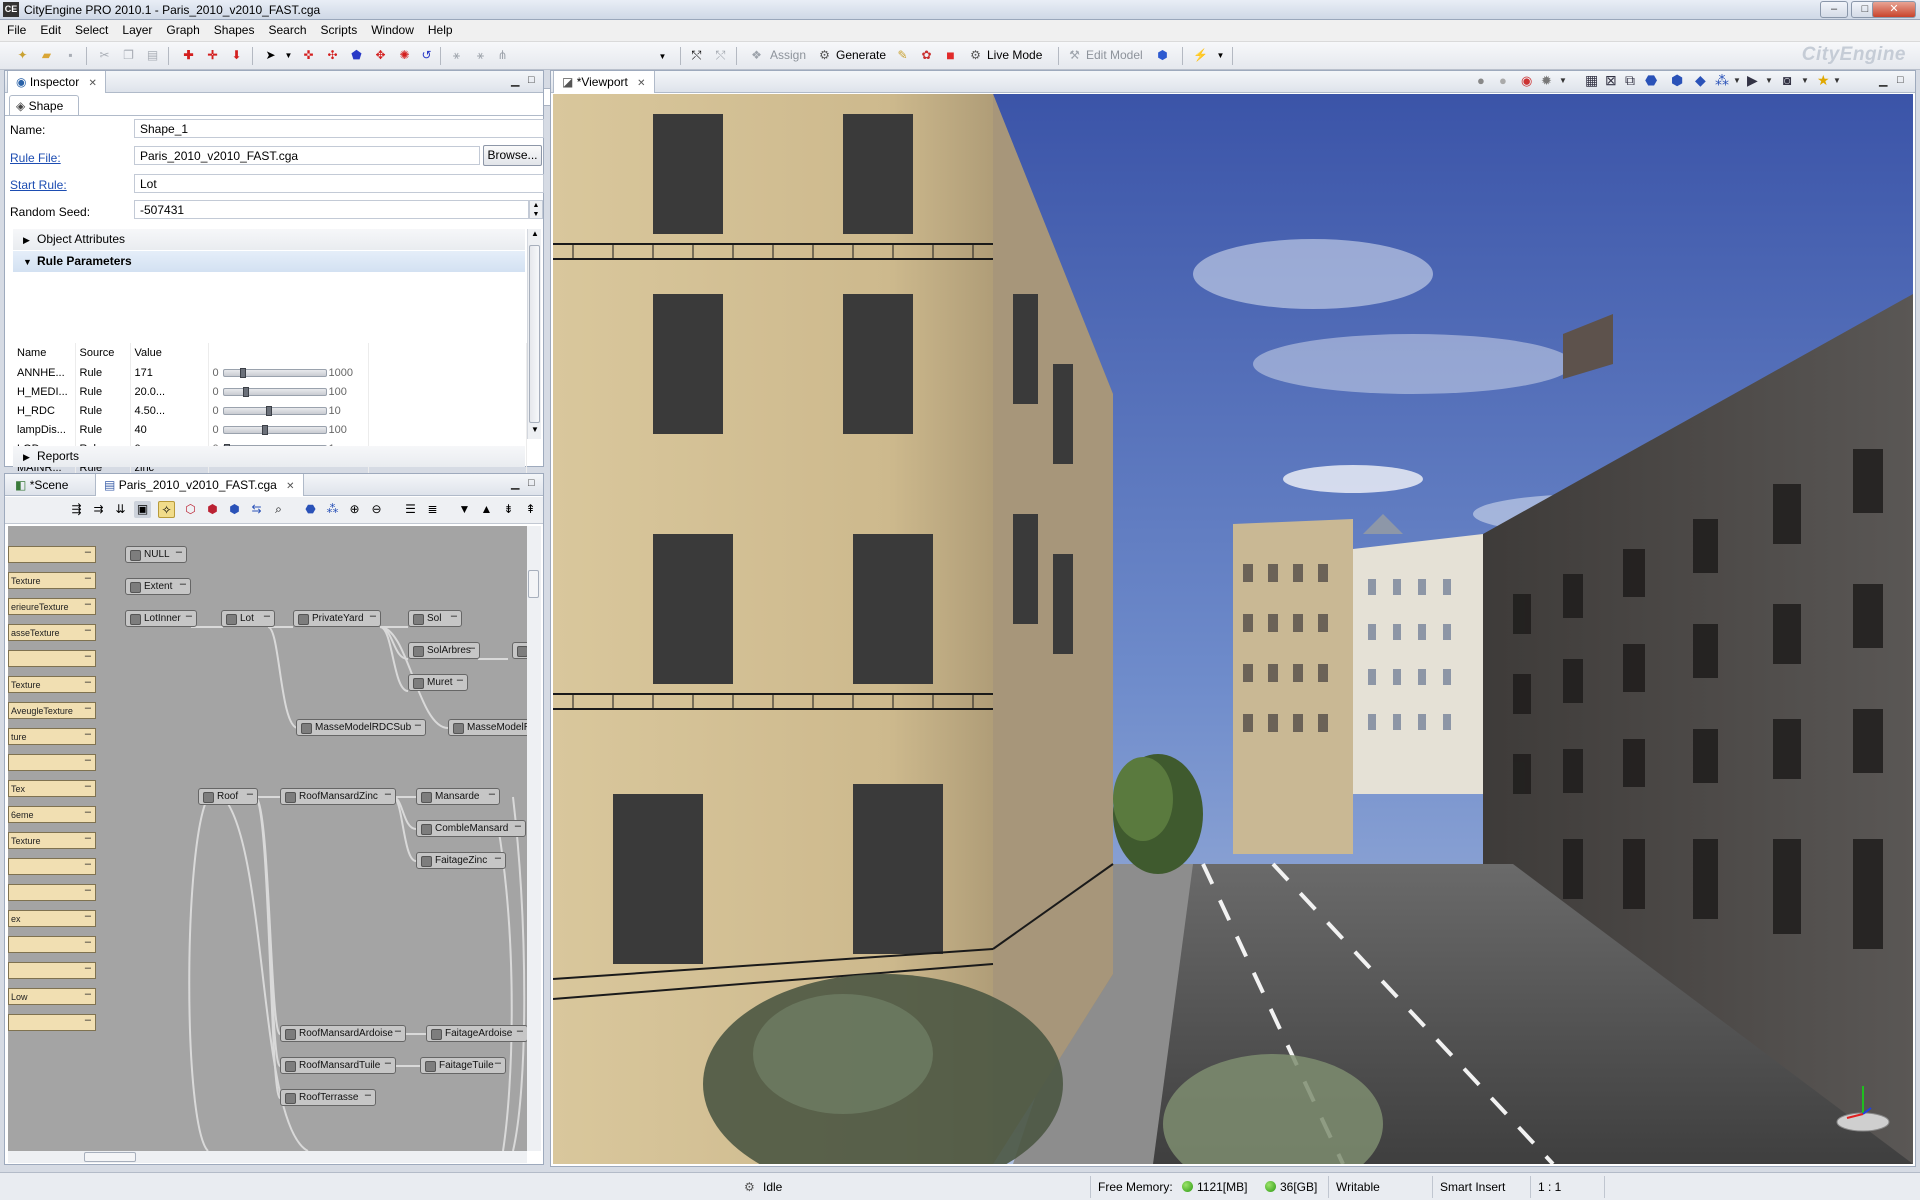 This screenshot has height=1200, width=1920. Describe the element at coordinates (356, 55) in the screenshot. I see `polygon-icon: ⬟` at that location.